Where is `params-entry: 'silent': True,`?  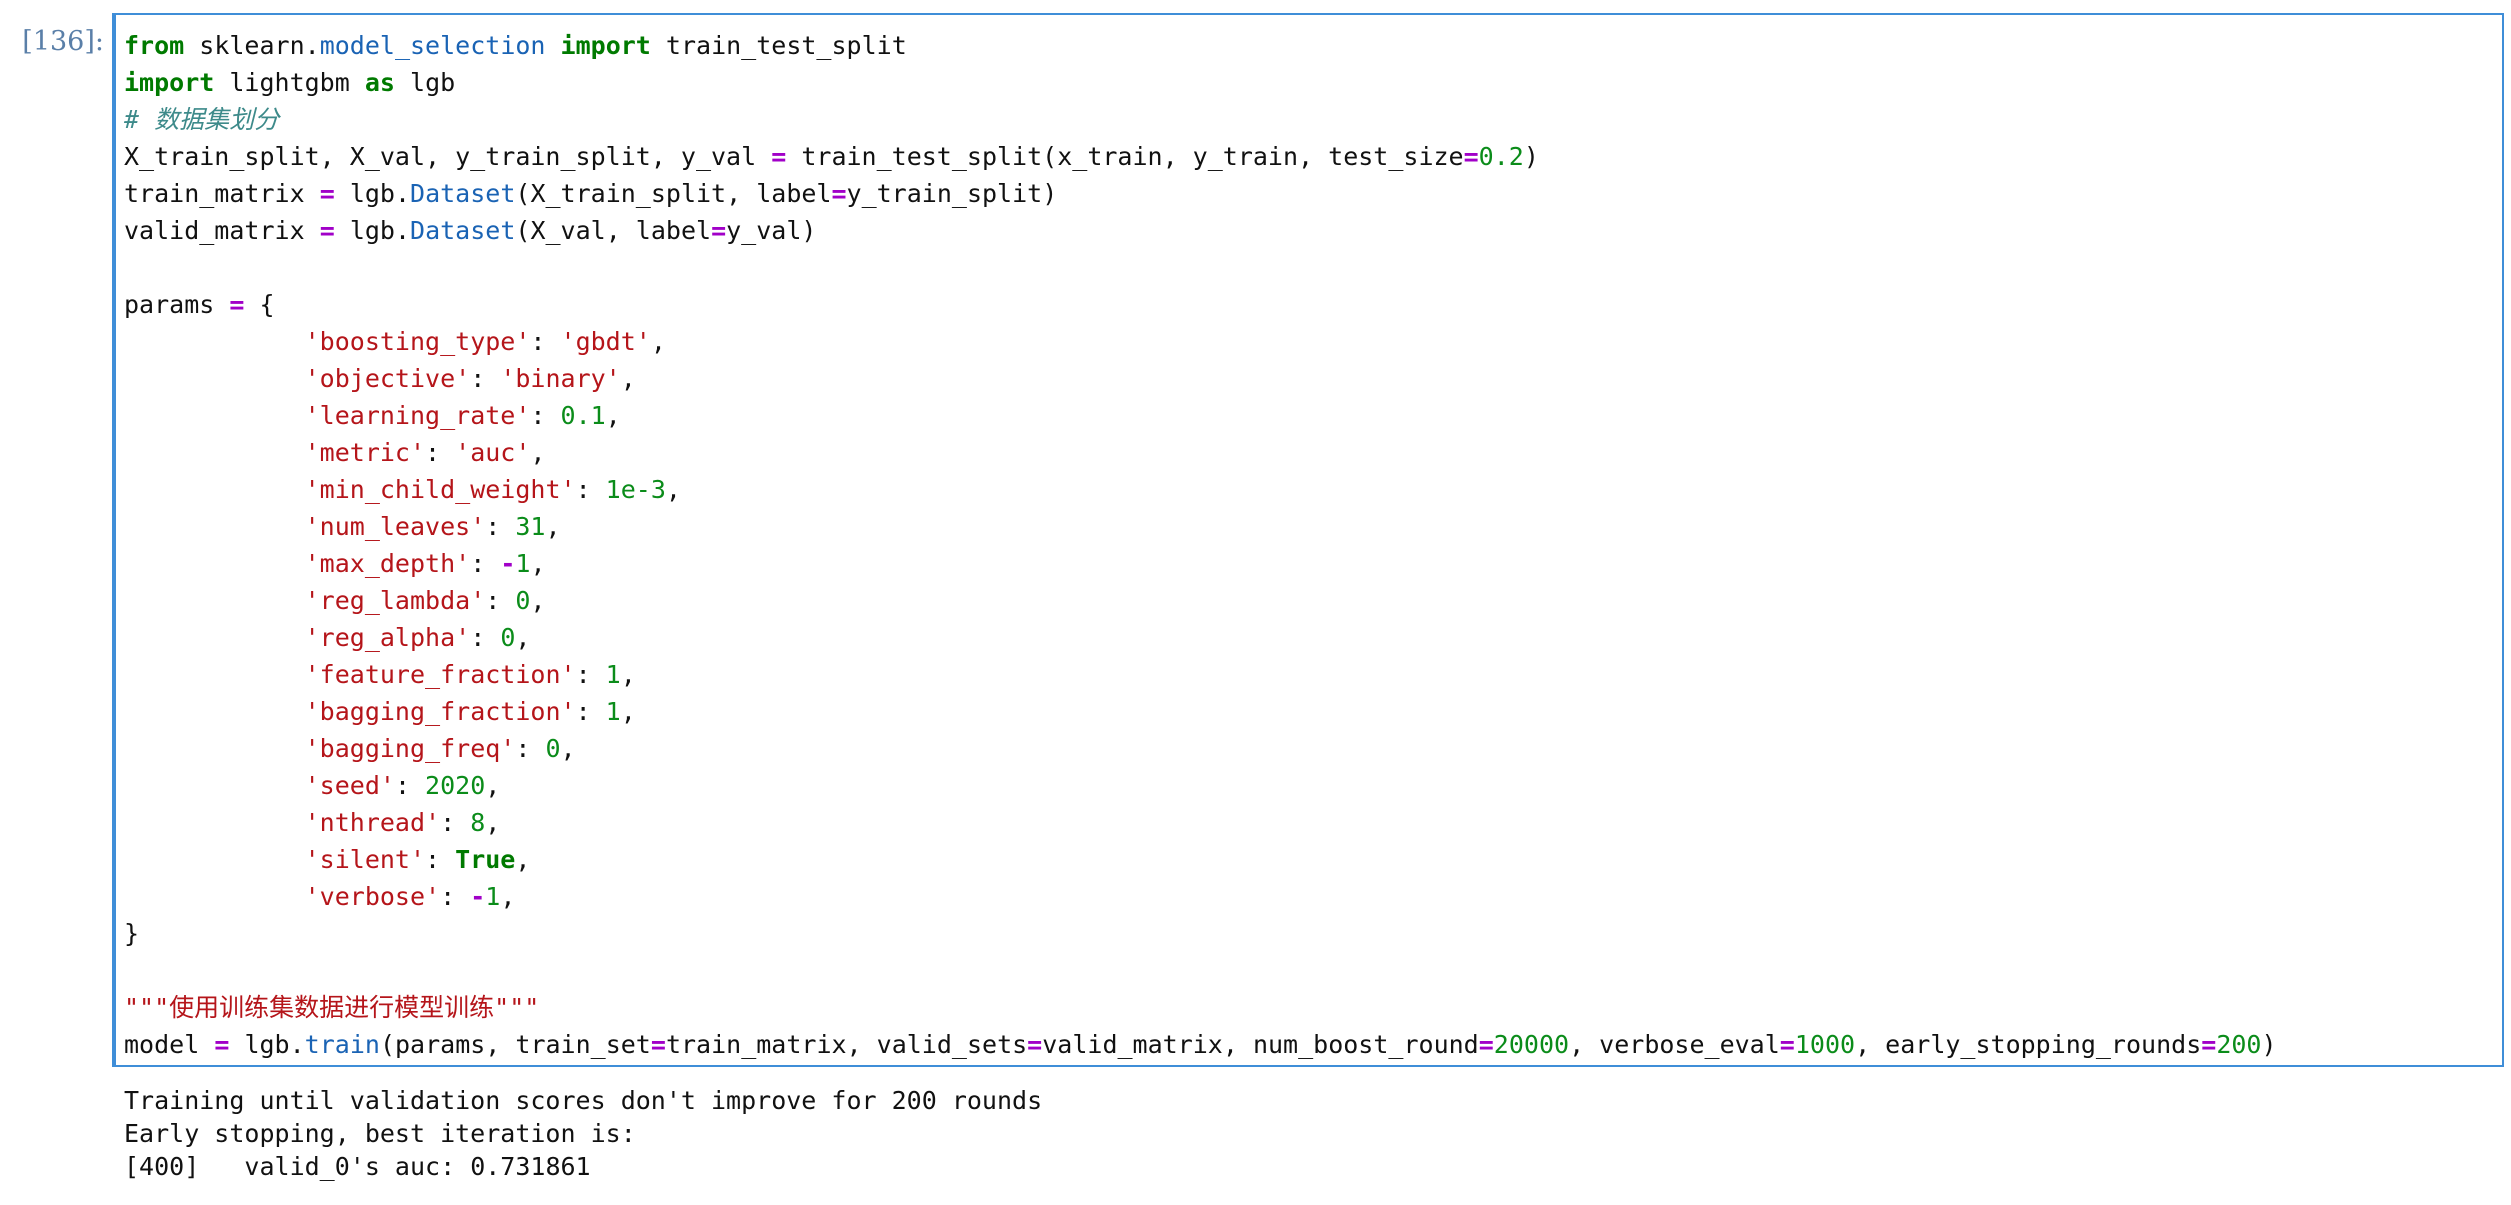
params-entry: 'silent': True, is located at coordinates (417, 859).